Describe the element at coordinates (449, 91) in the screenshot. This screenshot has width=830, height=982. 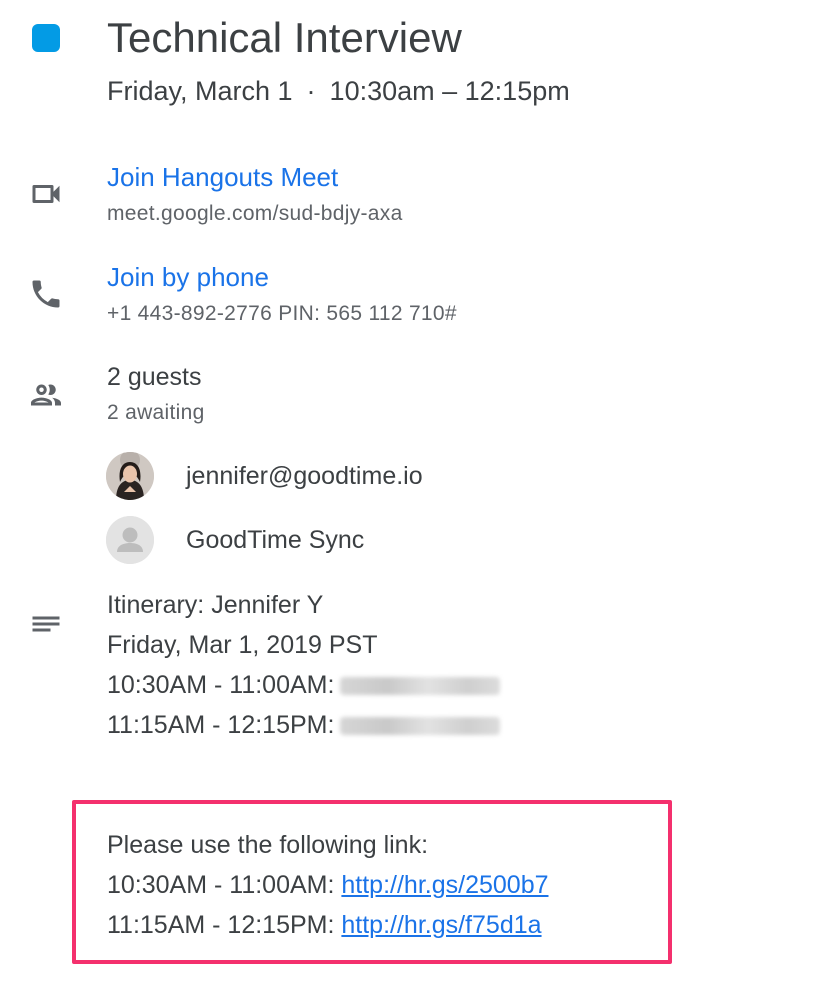
I see `event-time: 10:30am – 12:15pm` at that location.